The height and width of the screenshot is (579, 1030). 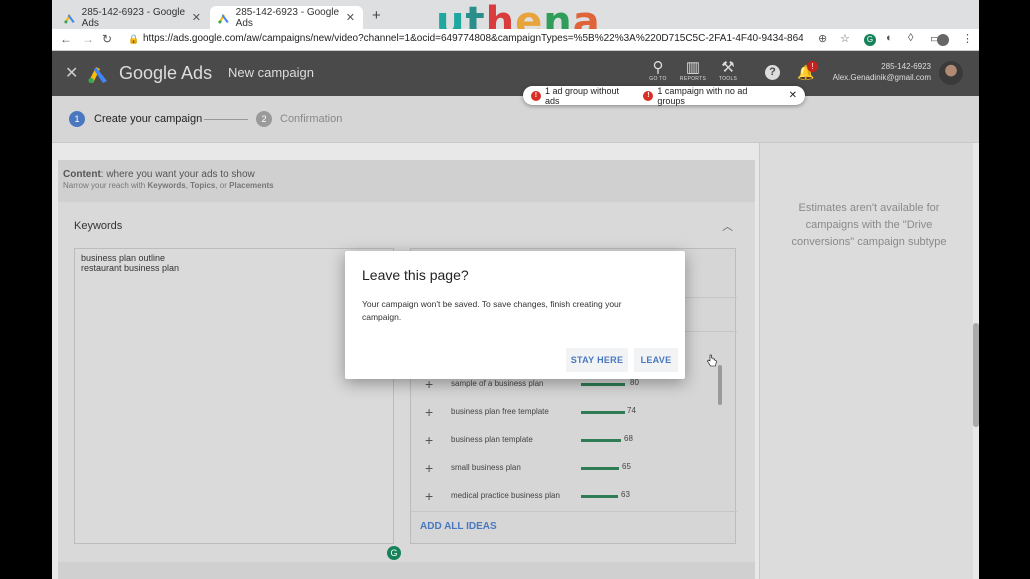 I want to click on content-title: Content: where you want your ads to show, so click(x=159, y=174).